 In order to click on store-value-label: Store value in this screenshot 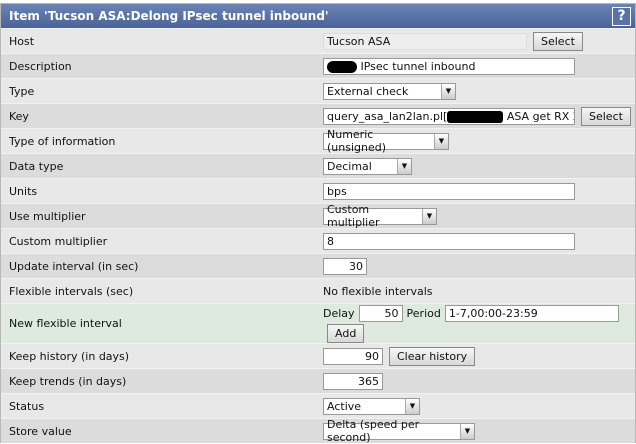, I will do `click(40, 431)`.